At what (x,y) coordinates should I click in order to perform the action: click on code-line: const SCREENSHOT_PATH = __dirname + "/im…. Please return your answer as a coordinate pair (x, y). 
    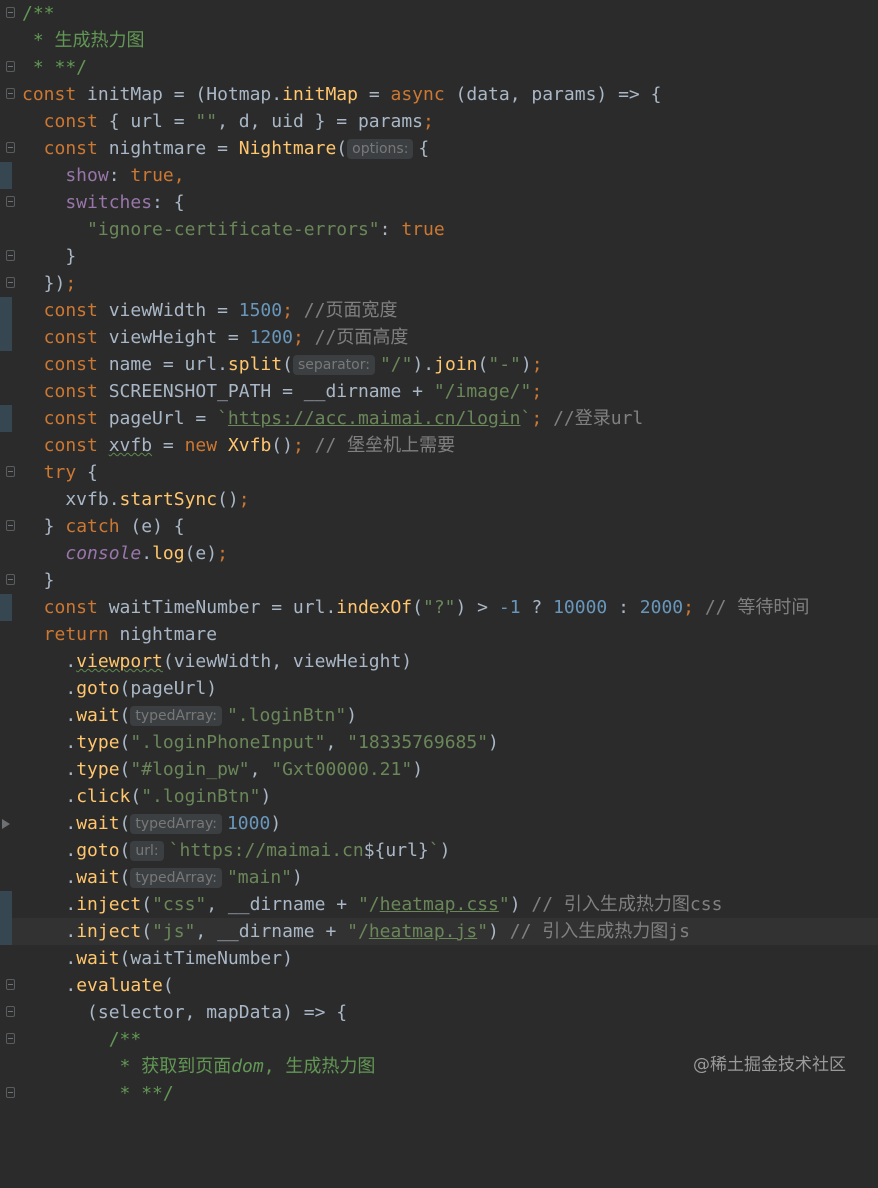
    Looking at the image, I should click on (439, 391).